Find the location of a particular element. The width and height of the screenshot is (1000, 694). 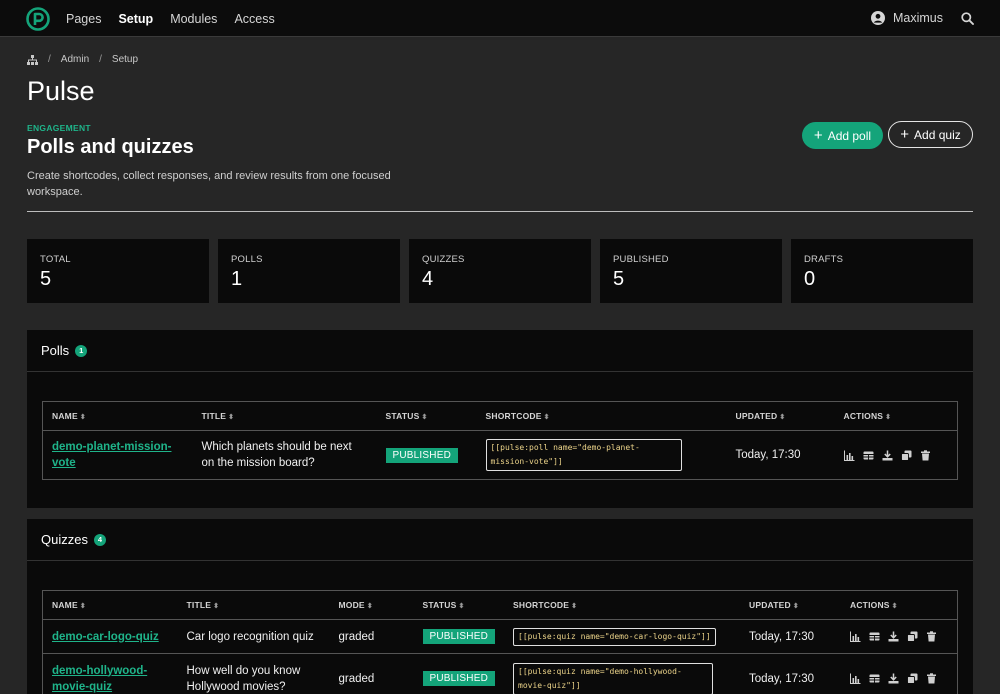

shortcode: [[pulse:quiz name="demo-car-logo-quiz"]] is located at coordinates (614, 636).